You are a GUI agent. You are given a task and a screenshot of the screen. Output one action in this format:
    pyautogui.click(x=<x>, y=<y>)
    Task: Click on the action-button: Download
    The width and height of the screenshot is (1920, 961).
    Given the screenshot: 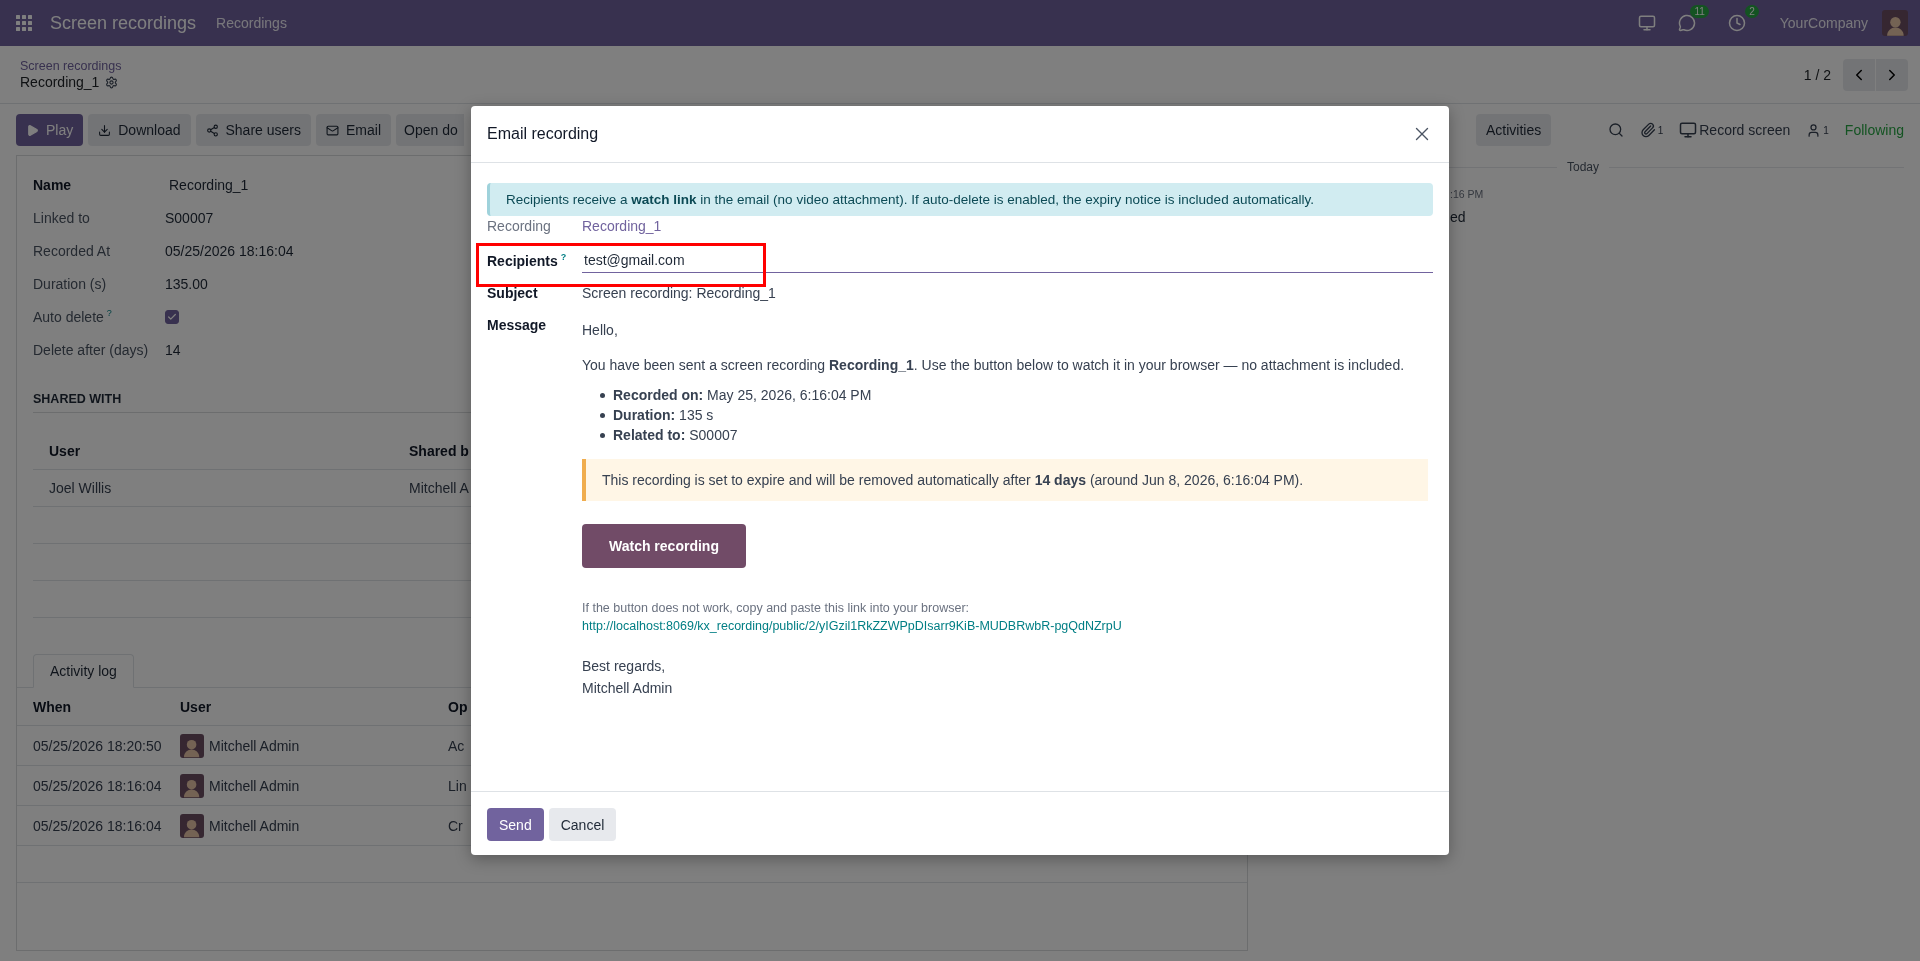 What is the action you would take?
    pyautogui.click(x=139, y=130)
    